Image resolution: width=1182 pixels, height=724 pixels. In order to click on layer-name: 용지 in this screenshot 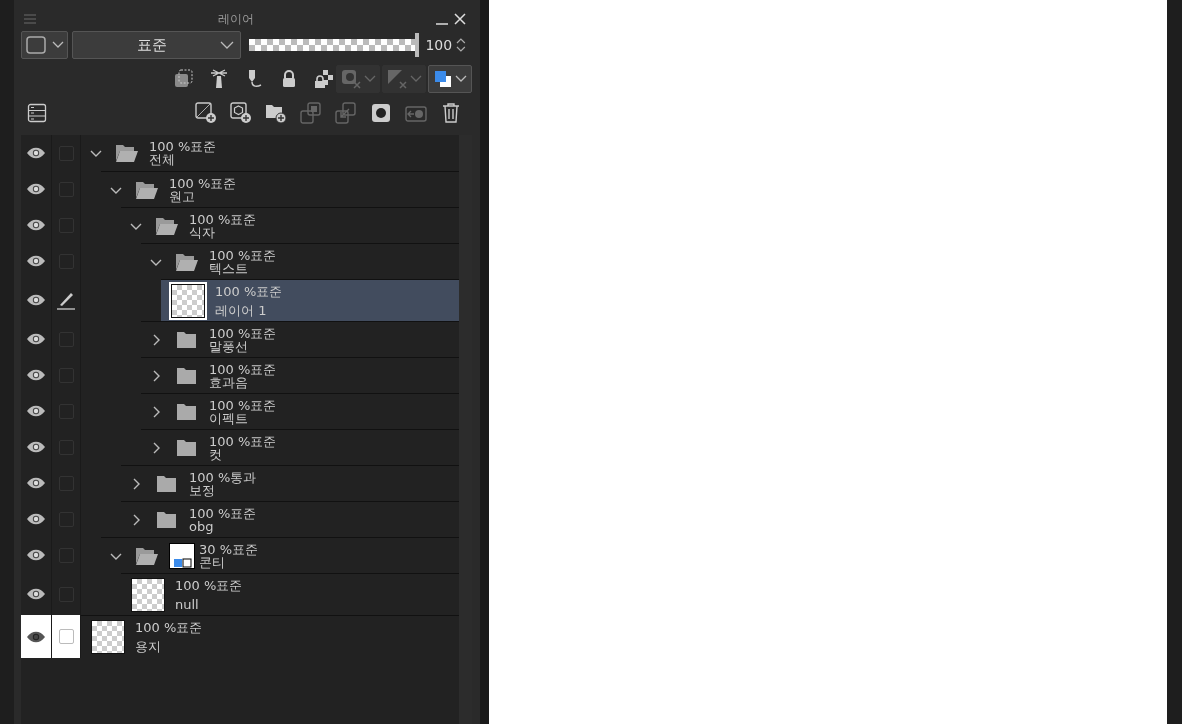, I will do `click(148, 646)`.